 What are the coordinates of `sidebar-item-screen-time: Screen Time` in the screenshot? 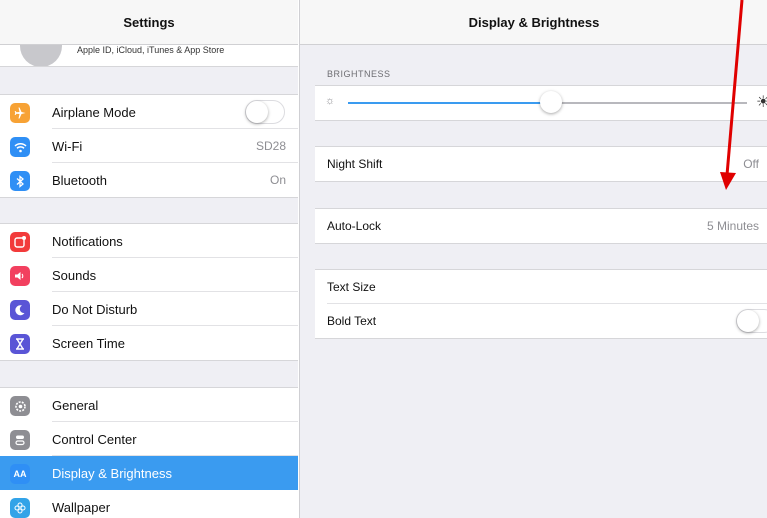 It's located at (149, 343).